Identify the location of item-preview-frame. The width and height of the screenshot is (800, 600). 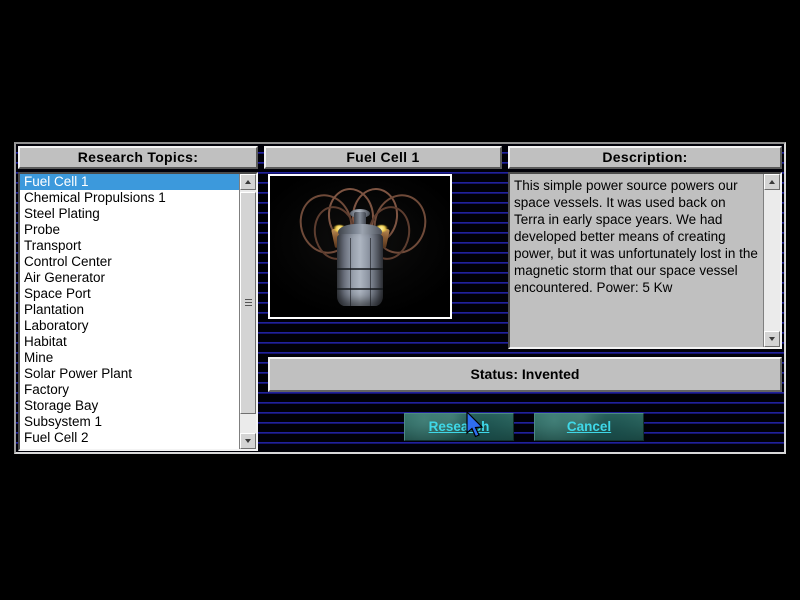
(360, 246).